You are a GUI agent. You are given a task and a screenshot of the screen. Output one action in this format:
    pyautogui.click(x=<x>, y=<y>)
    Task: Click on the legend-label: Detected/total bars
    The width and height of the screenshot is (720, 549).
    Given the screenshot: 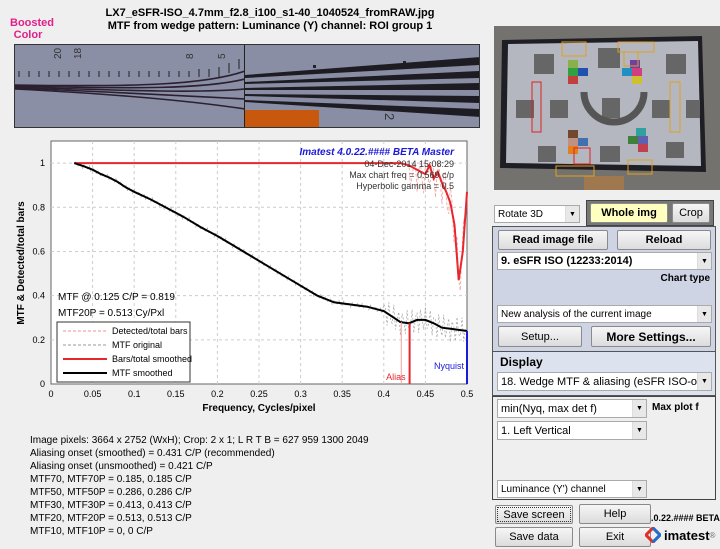 What is the action you would take?
    pyautogui.click(x=150, y=331)
    